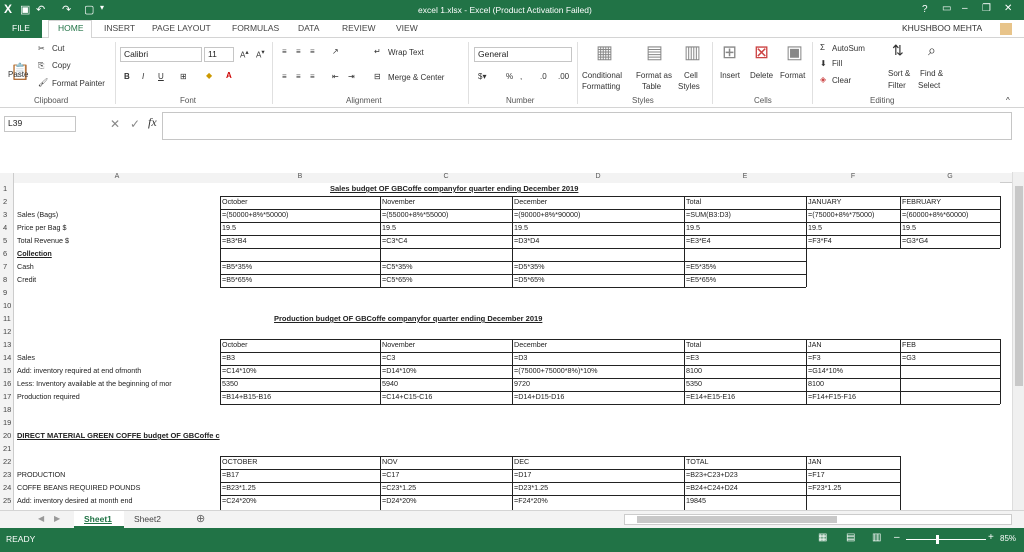 This screenshot has height=552, width=1024. I want to click on cell: =(60000+8%*60000), so click(935, 215).